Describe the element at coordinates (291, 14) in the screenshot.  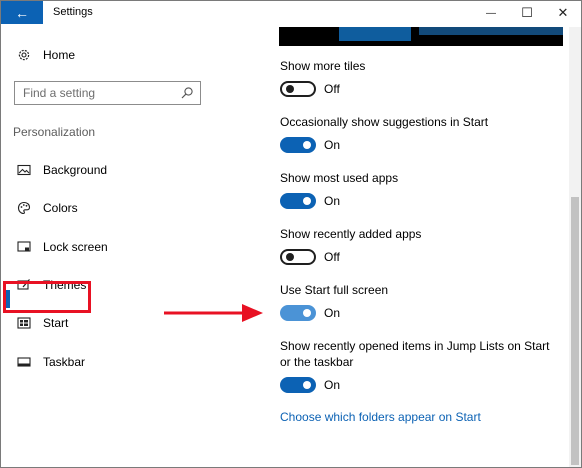
I see `title-bar: ← Settings — ☐ ✕` at that location.